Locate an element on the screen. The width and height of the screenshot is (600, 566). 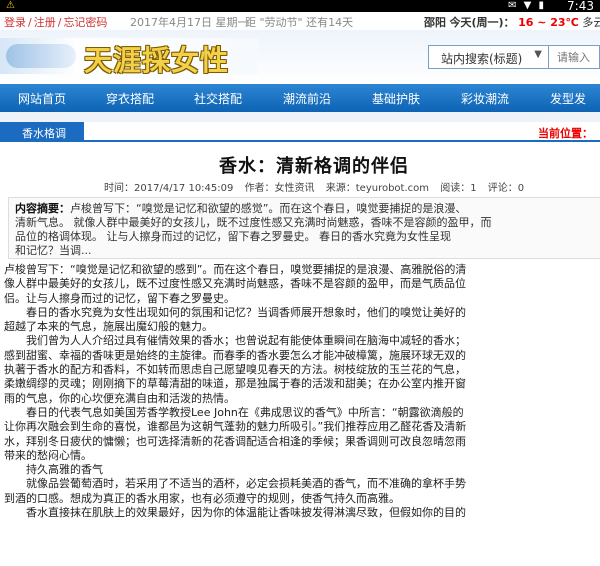
body-line: 雨的气息，你的心坎便充满自由和活泼的热情。 is located at coordinates (119, 398).